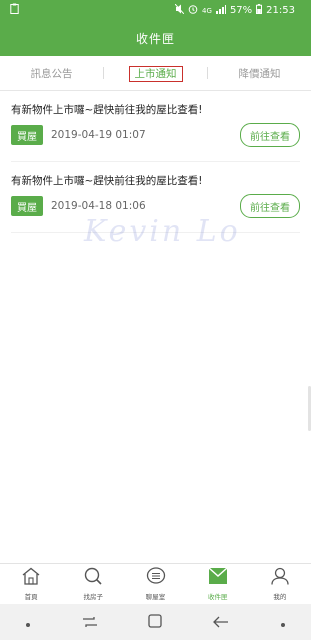  What do you see at coordinates (156, 578) in the screenshot?
I see `chat-icon` at bounding box center [156, 578].